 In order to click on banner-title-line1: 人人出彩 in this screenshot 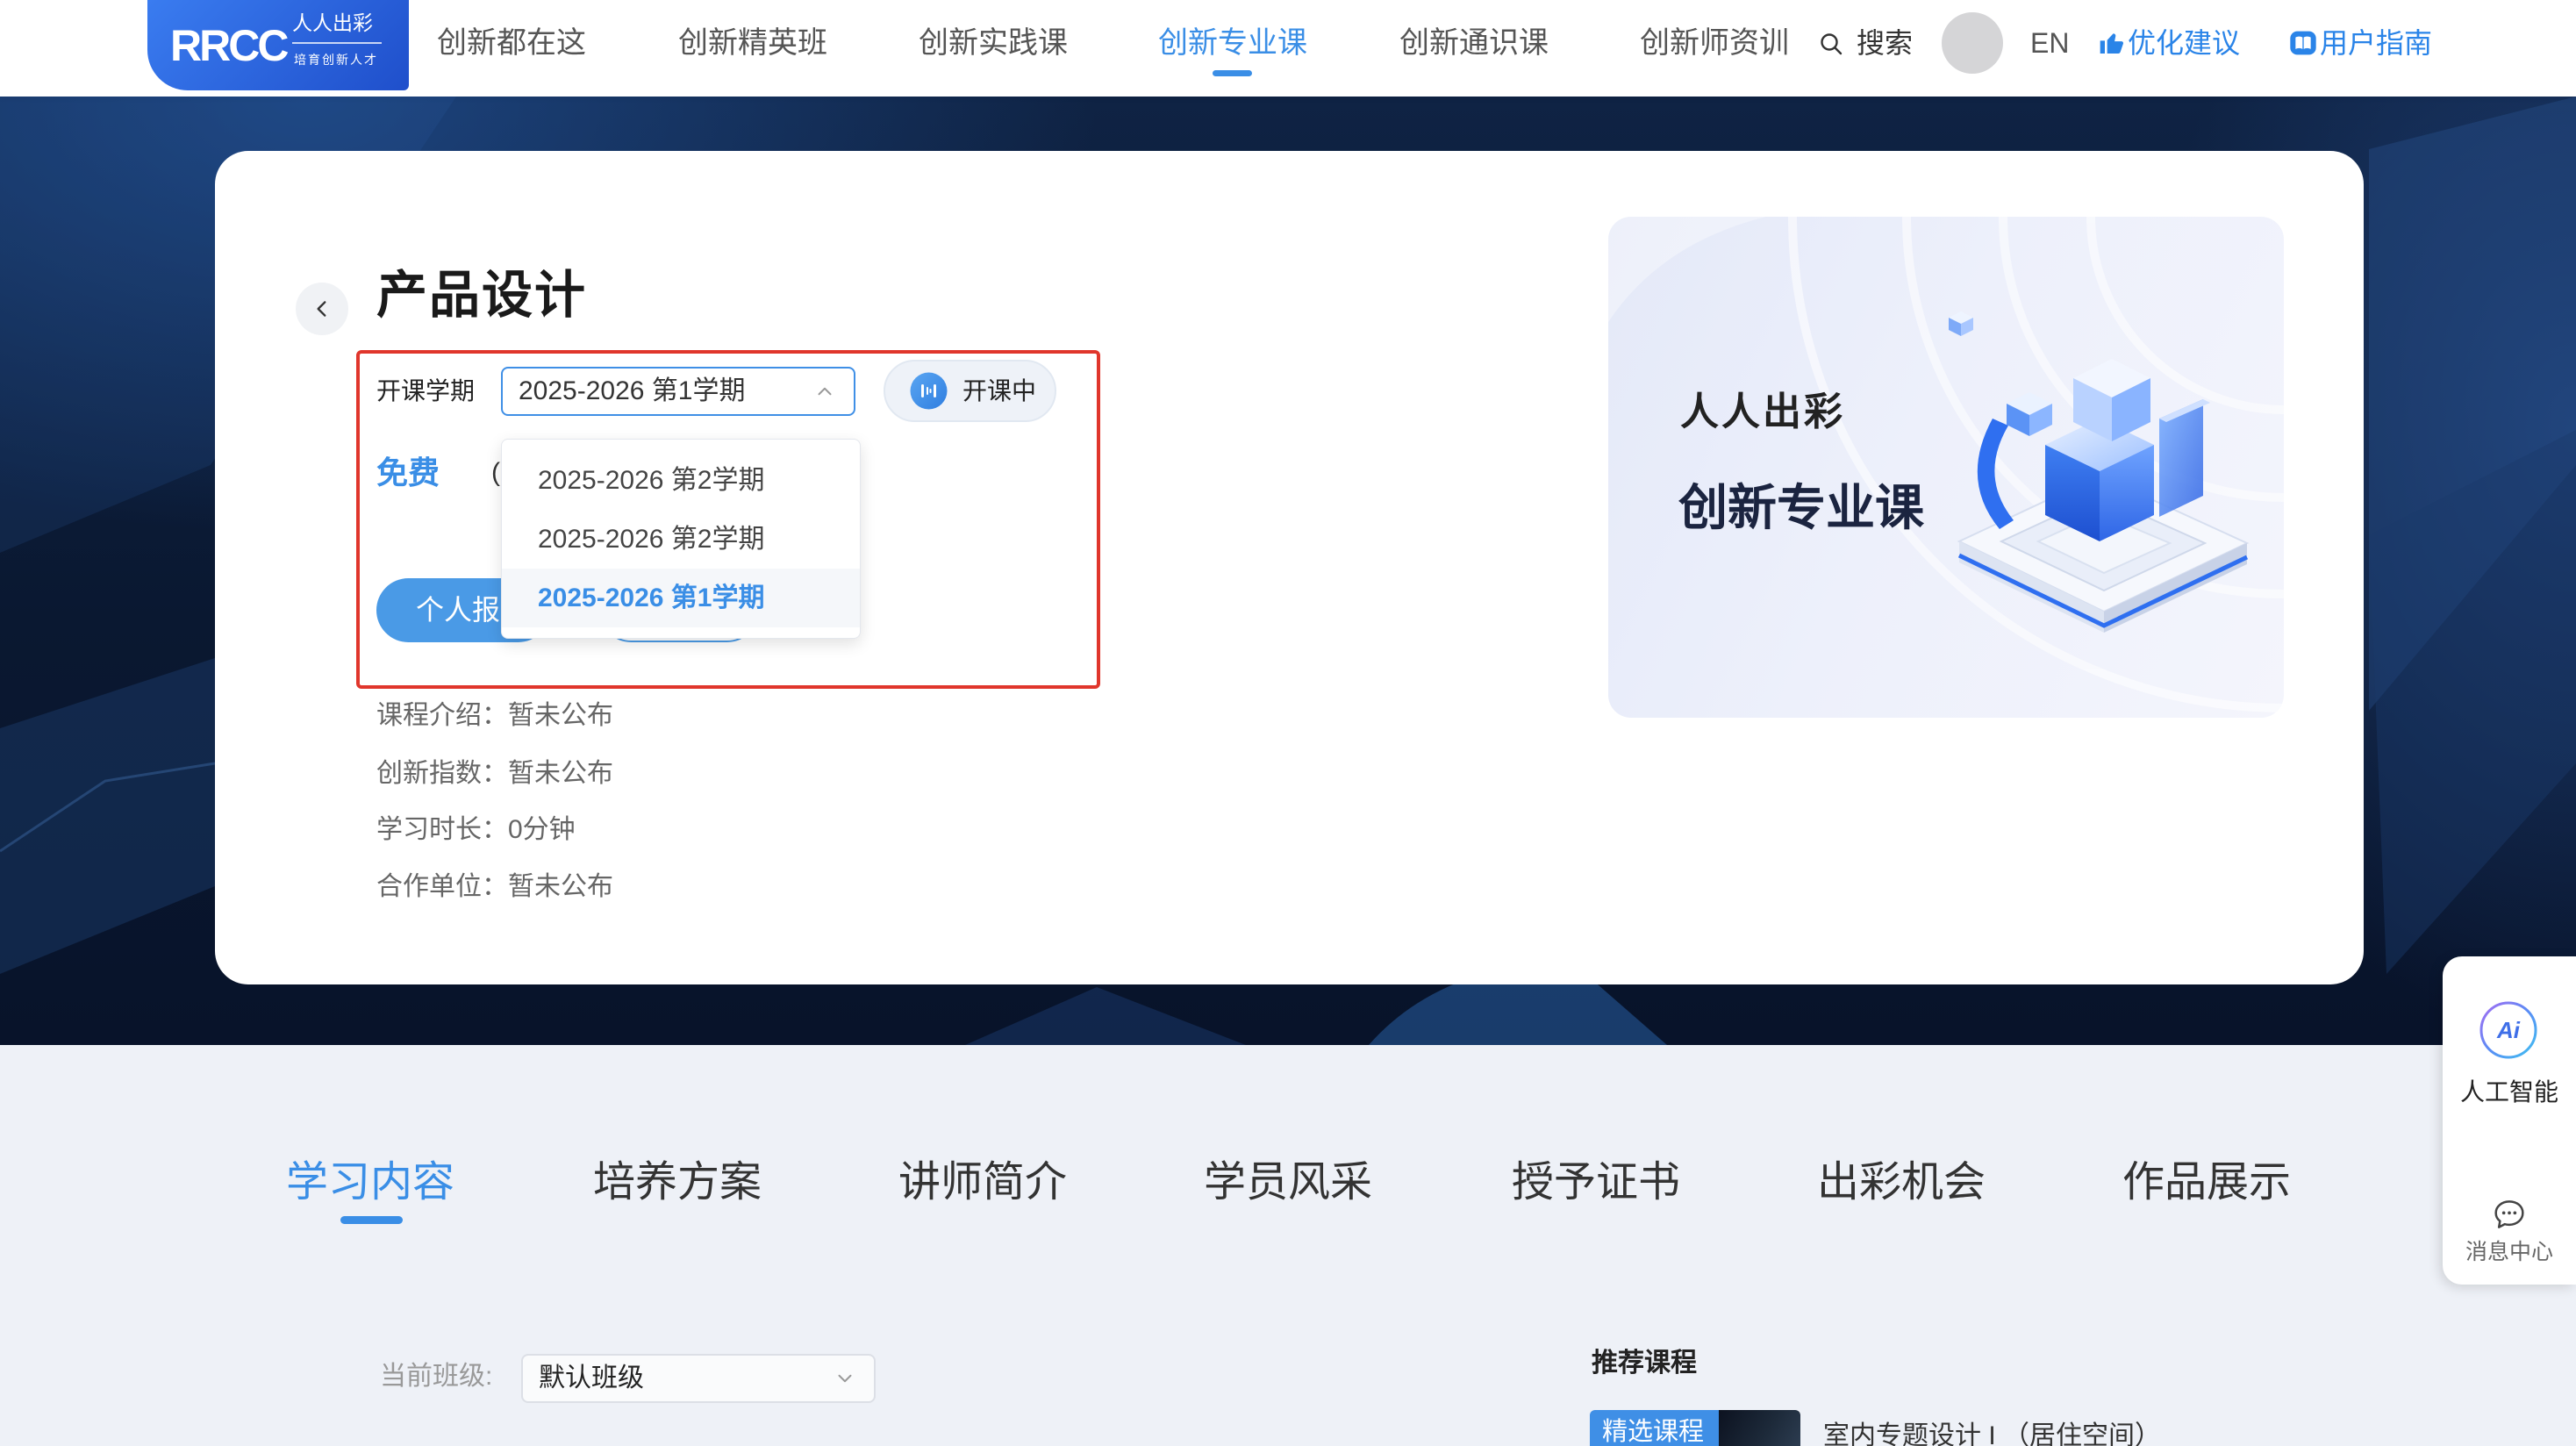, I will do `click(1762, 411)`.